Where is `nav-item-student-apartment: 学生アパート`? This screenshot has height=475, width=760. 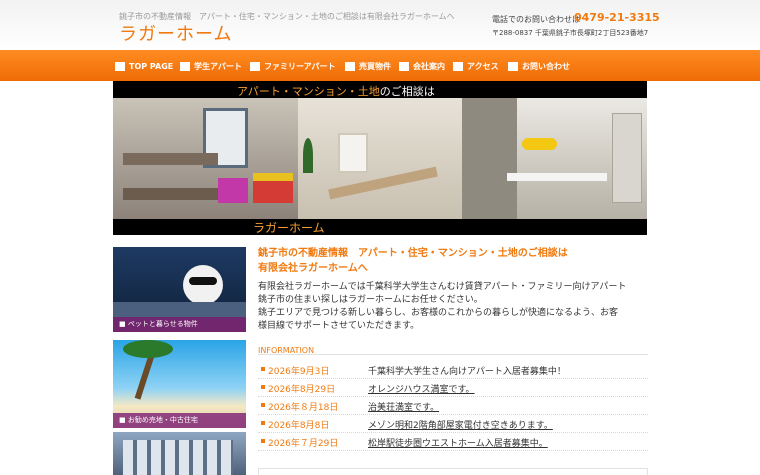
nav-item-student-apartment: 学生アパート is located at coordinates (211, 66).